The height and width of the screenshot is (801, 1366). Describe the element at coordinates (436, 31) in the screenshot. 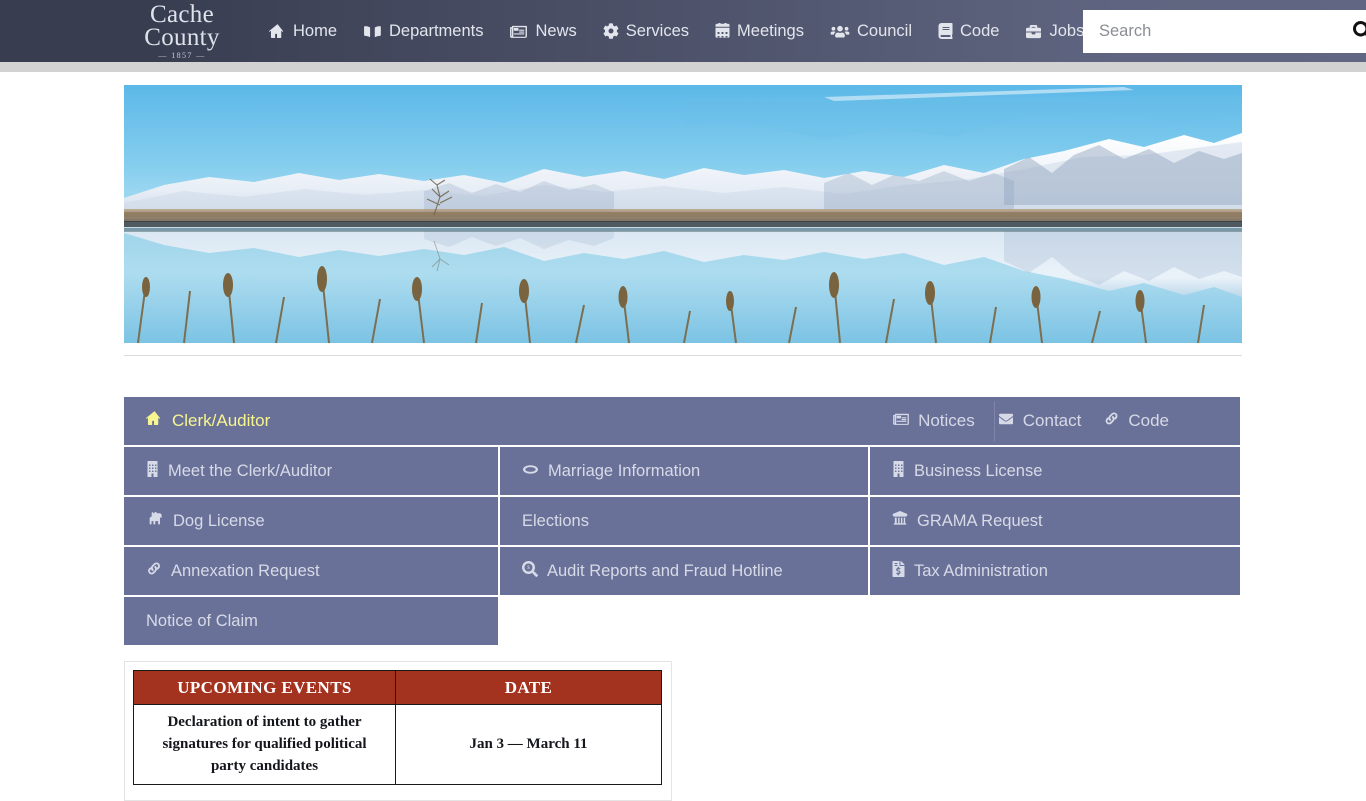

I see `nav-label: Departments` at that location.